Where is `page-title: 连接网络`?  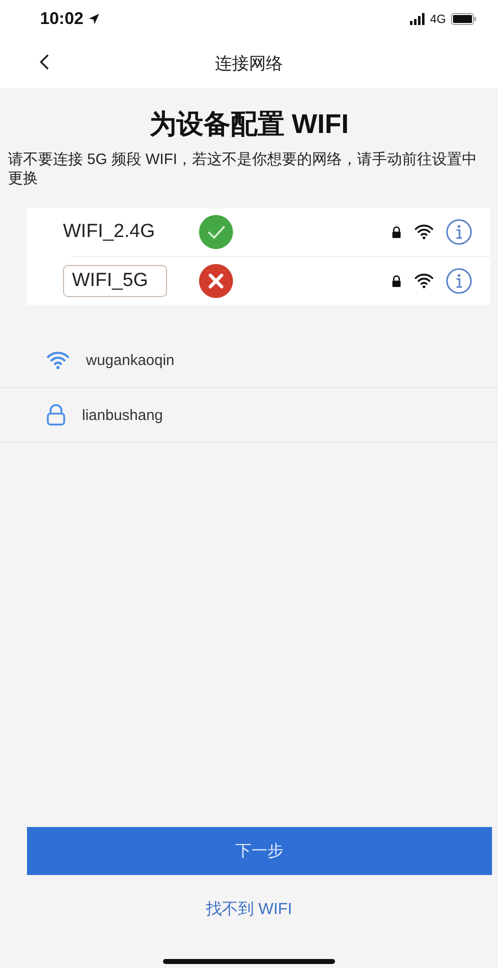 page-title: 连接网络 is located at coordinates (249, 63).